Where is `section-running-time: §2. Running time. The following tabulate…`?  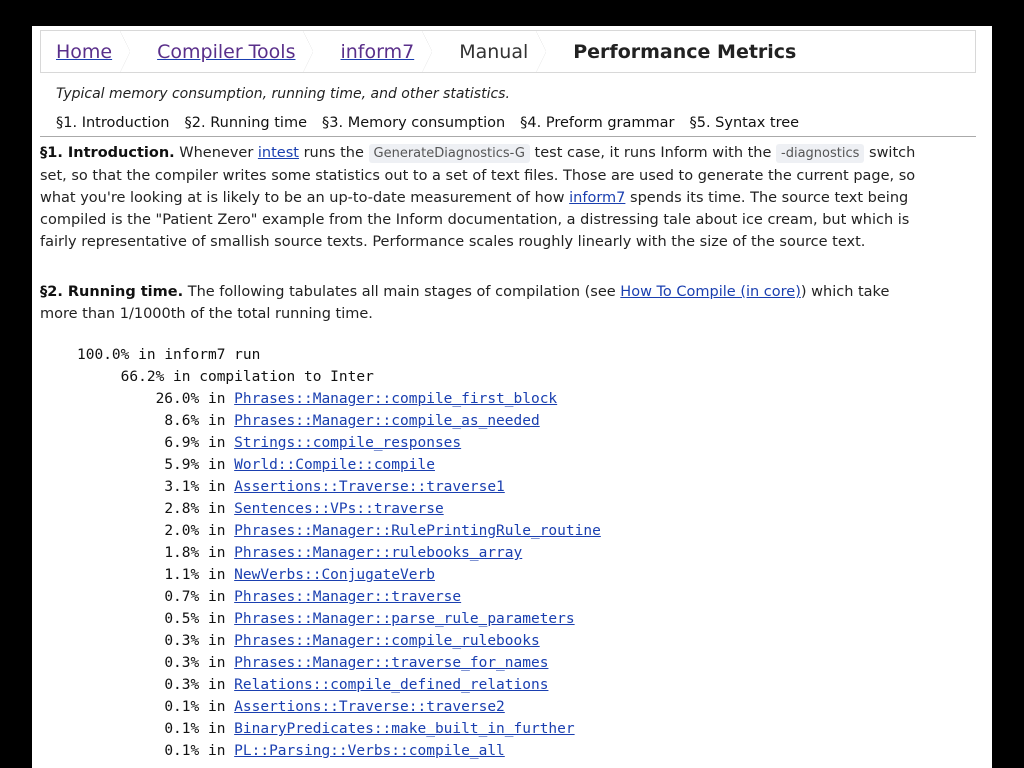 section-running-time: §2. Running time. The following tabulate… is located at coordinates (465, 303).